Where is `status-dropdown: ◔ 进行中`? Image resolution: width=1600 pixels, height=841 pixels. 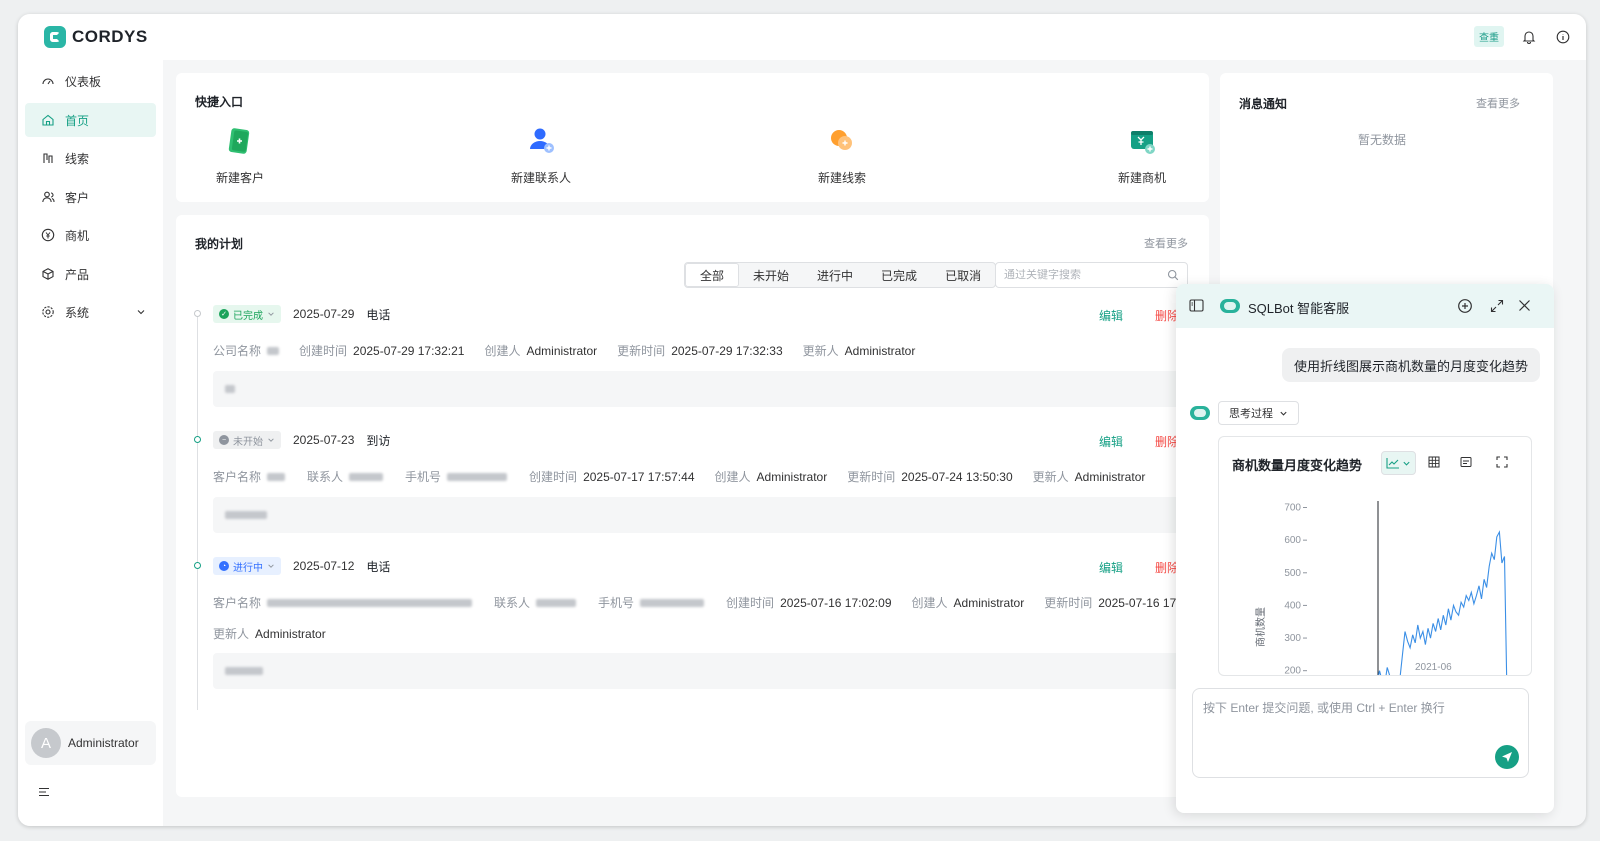
status-dropdown: ◔ 进行中 is located at coordinates (247, 566).